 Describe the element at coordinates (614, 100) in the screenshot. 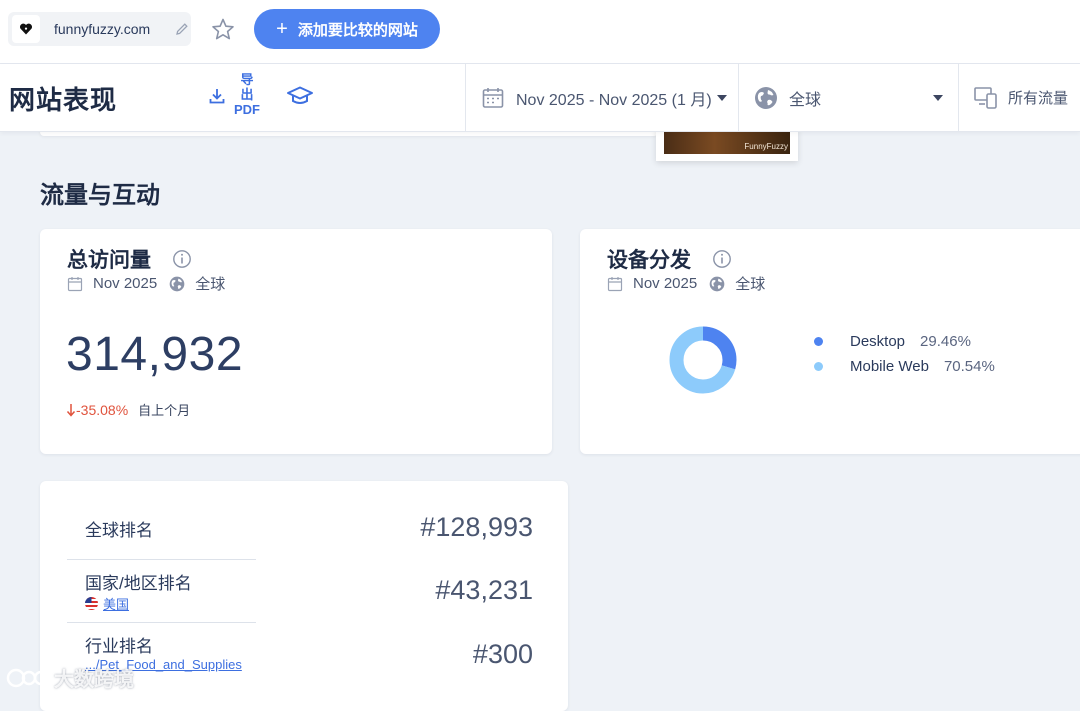

I see `date-range-label: Nov 2025 - Nov 2025 (1 月)` at that location.